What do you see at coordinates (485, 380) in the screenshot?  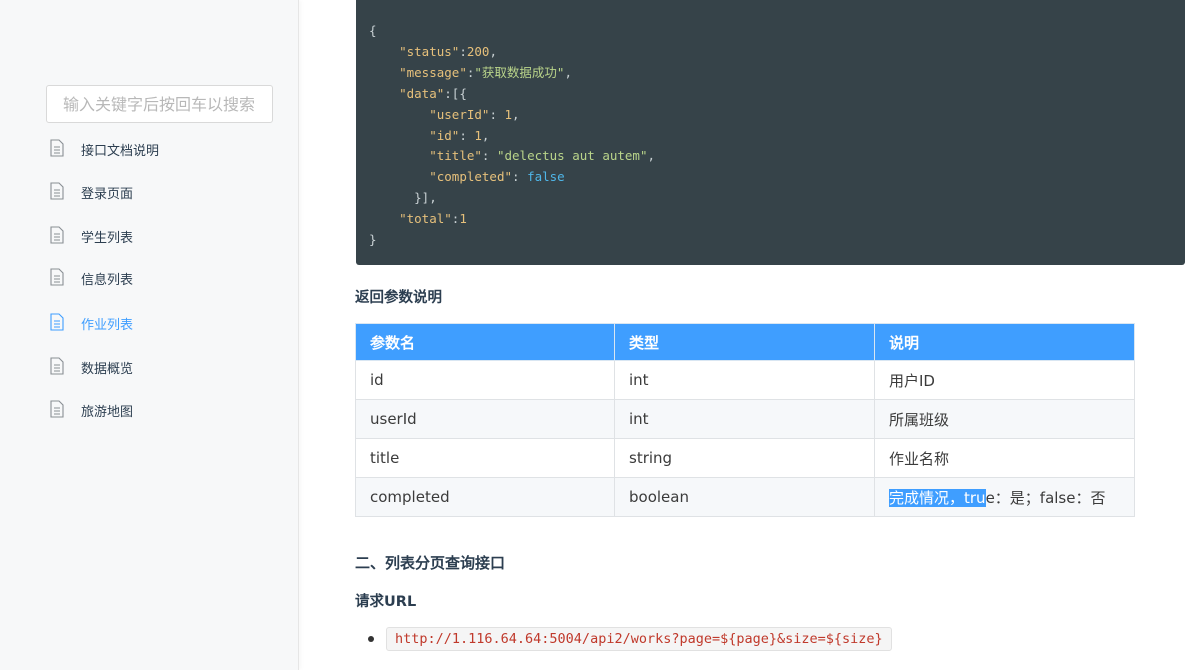 I see `cell-param: id` at bounding box center [485, 380].